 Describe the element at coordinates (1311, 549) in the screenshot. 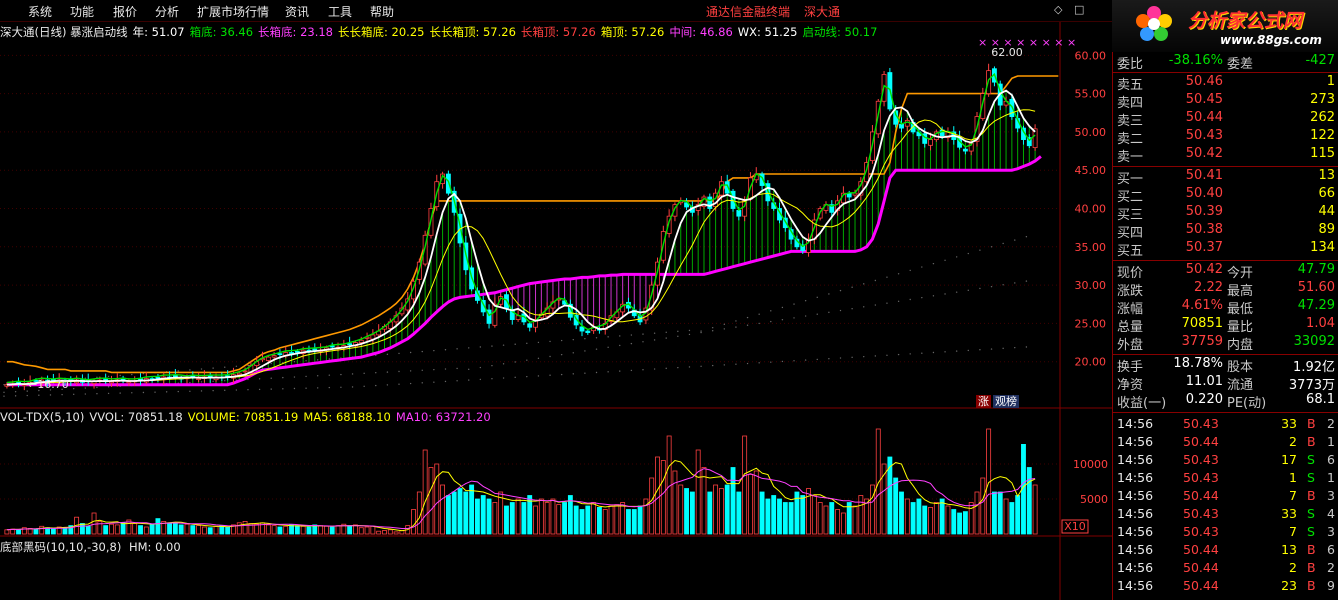

I see `tick-side: B` at that location.